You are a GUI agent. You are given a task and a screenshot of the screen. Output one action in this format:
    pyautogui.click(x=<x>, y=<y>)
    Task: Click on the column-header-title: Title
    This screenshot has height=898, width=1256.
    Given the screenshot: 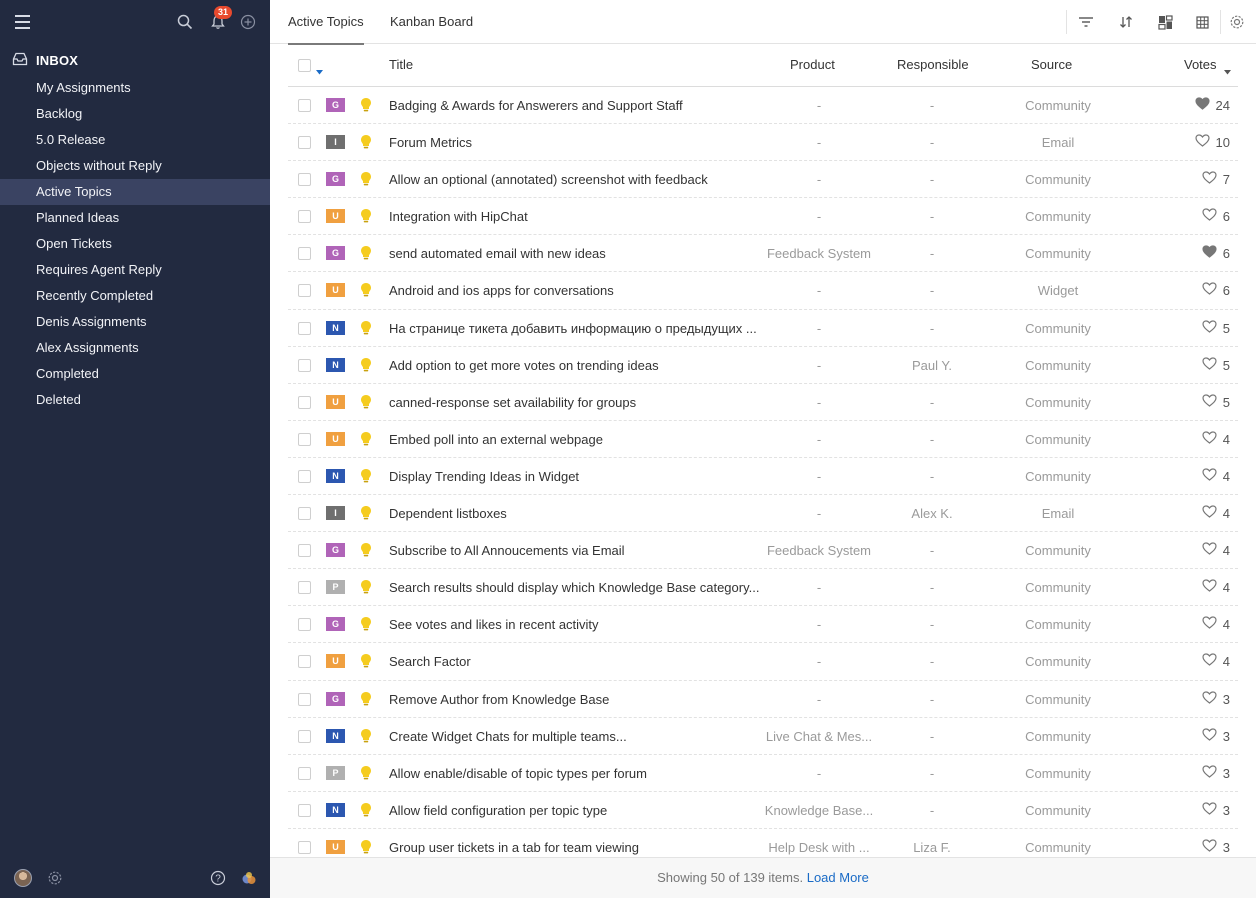 What is the action you would take?
    pyautogui.click(x=401, y=65)
    